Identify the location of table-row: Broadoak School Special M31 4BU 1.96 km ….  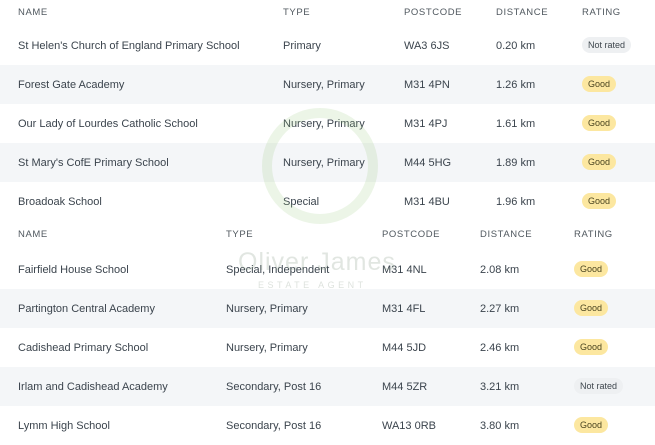
(327, 201).